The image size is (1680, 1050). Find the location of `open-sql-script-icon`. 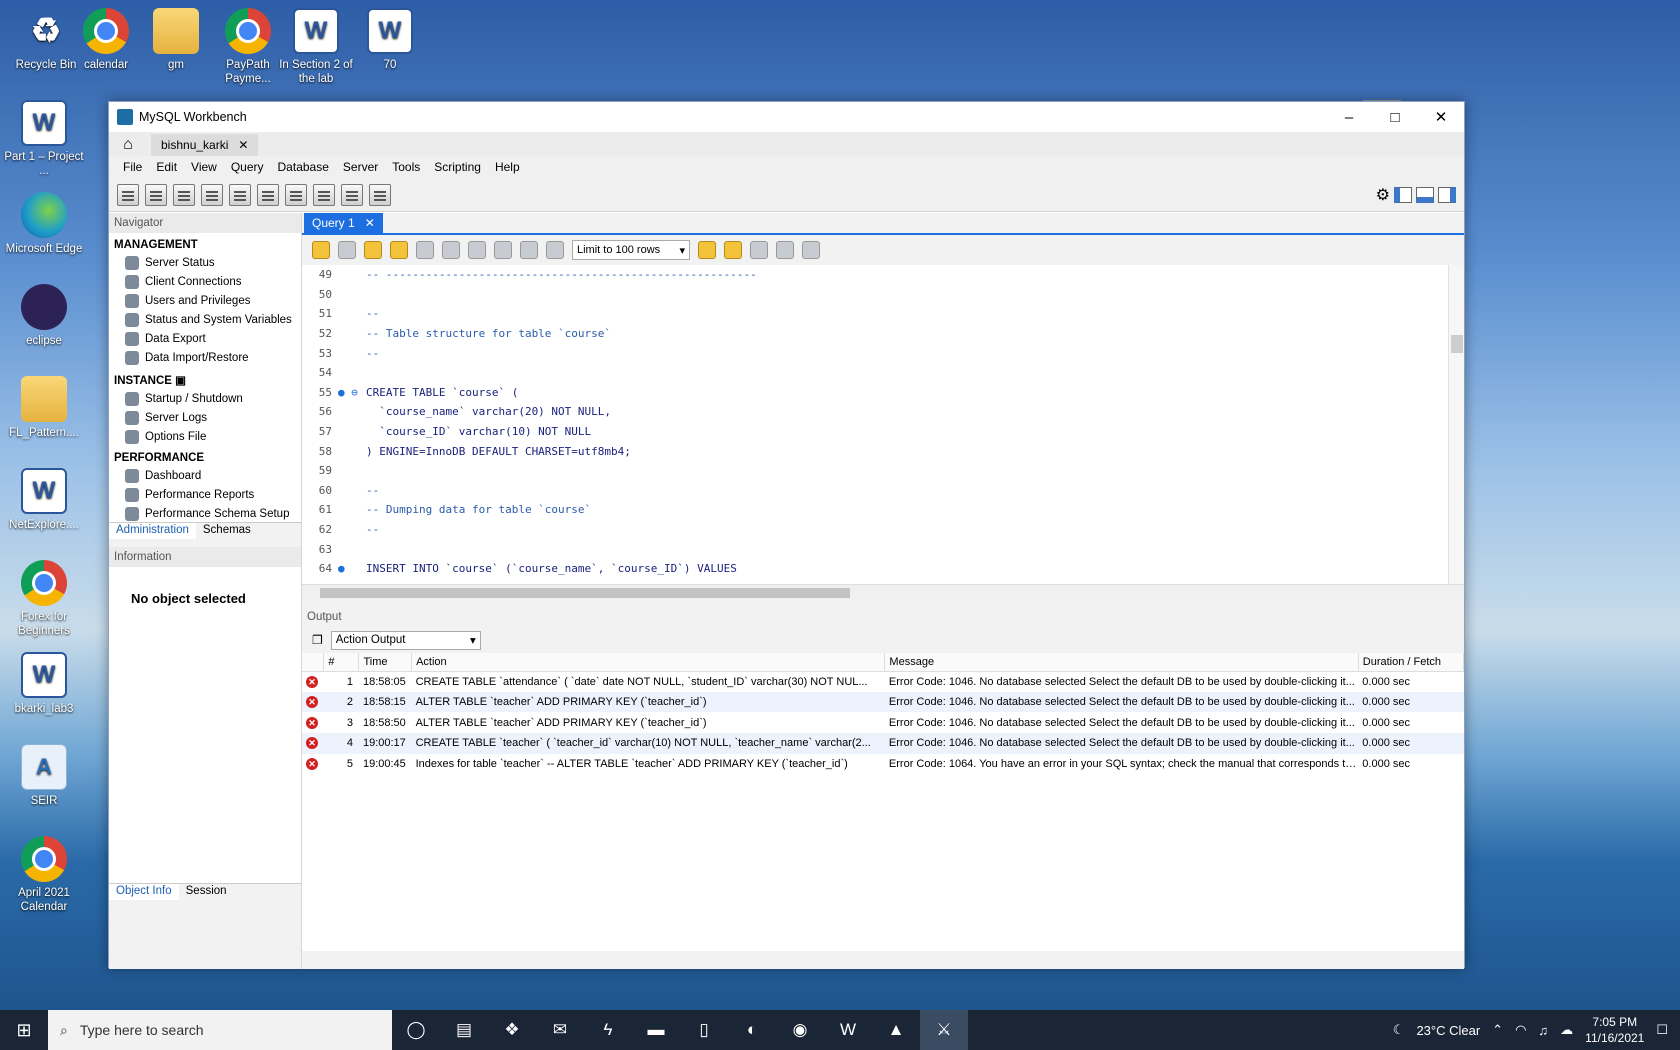

open-sql-script-icon is located at coordinates (156, 194).